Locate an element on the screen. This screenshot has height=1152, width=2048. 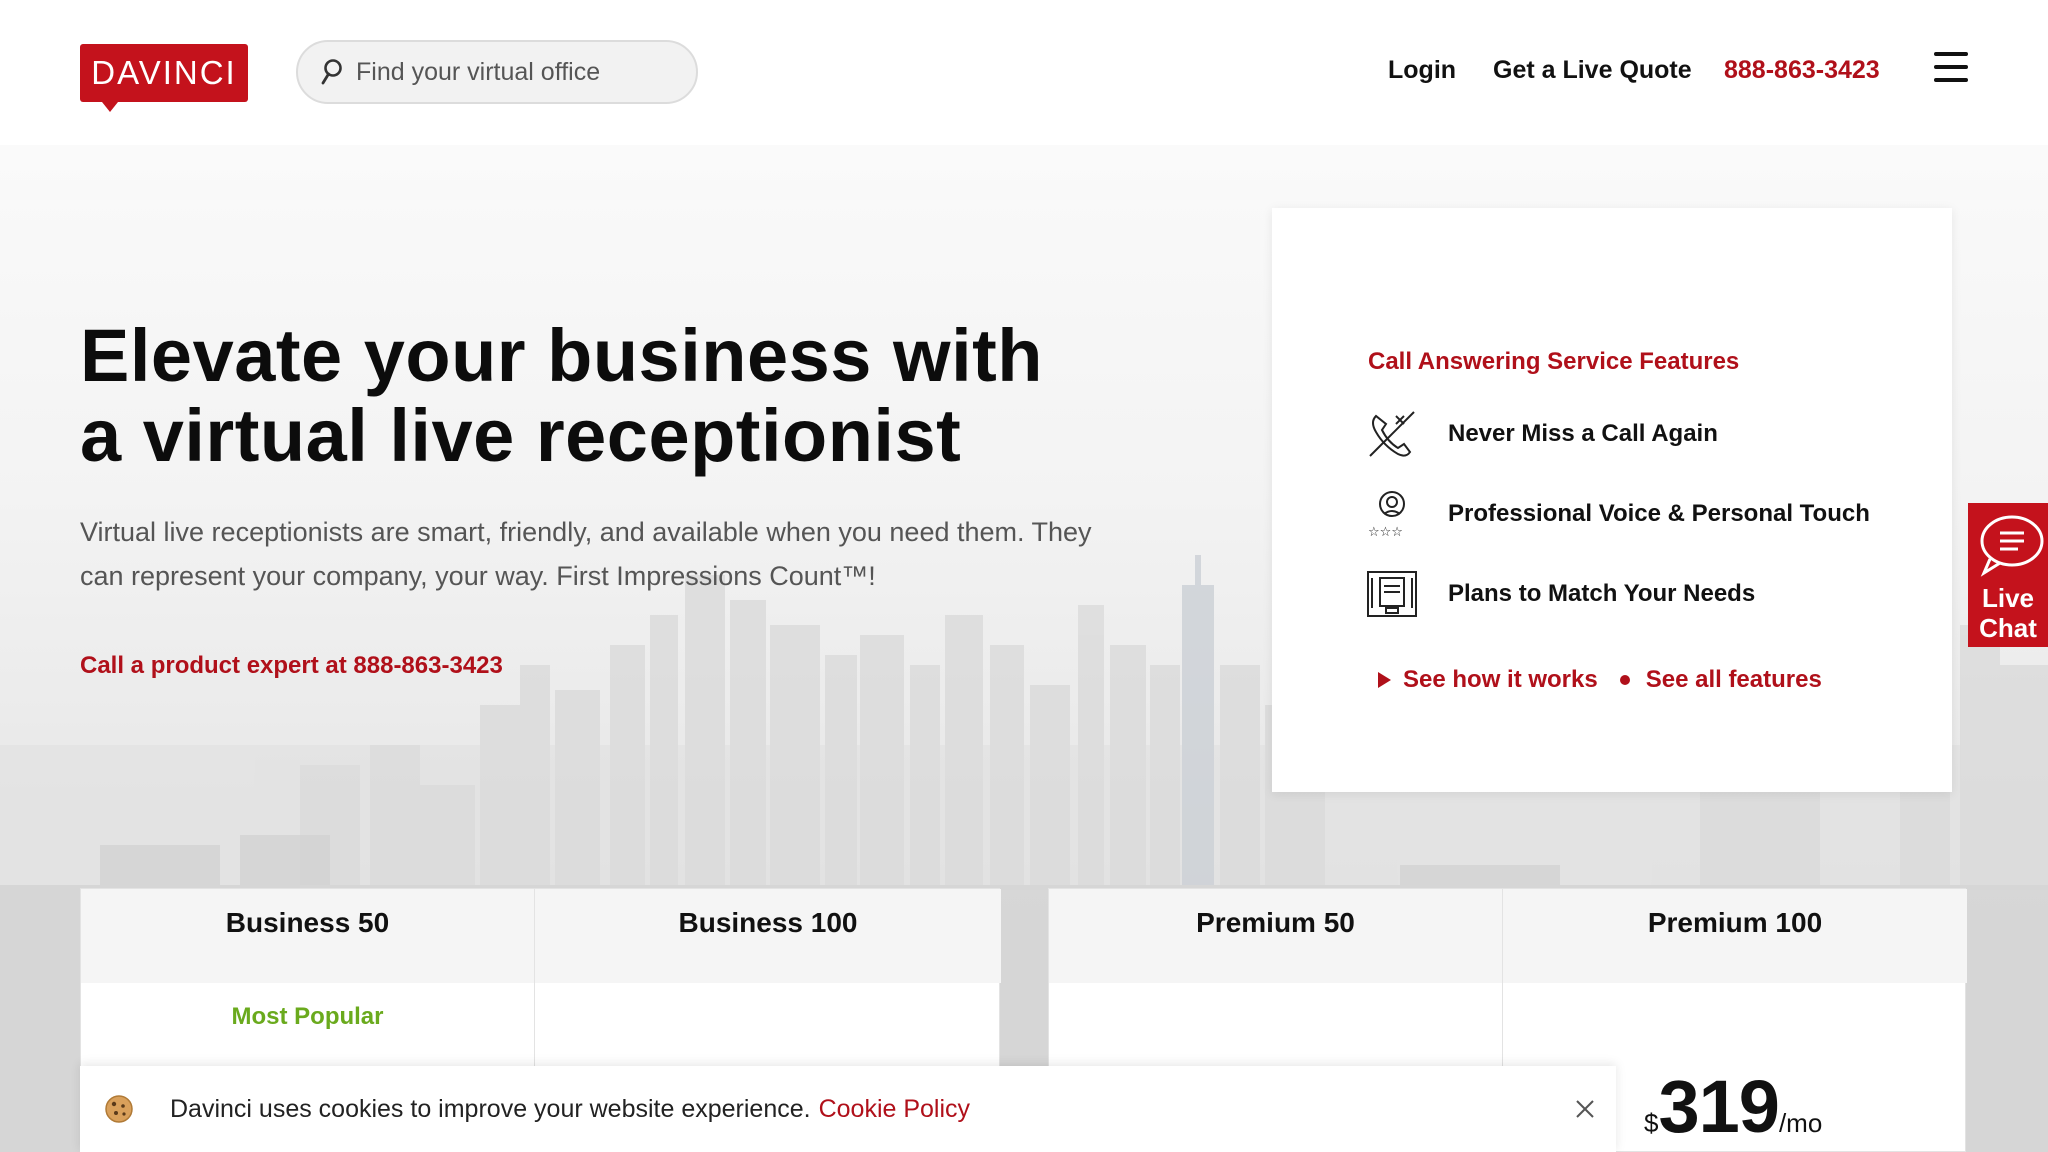
features-card-title: Call Answering Service Features is located at coordinates (1554, 361).